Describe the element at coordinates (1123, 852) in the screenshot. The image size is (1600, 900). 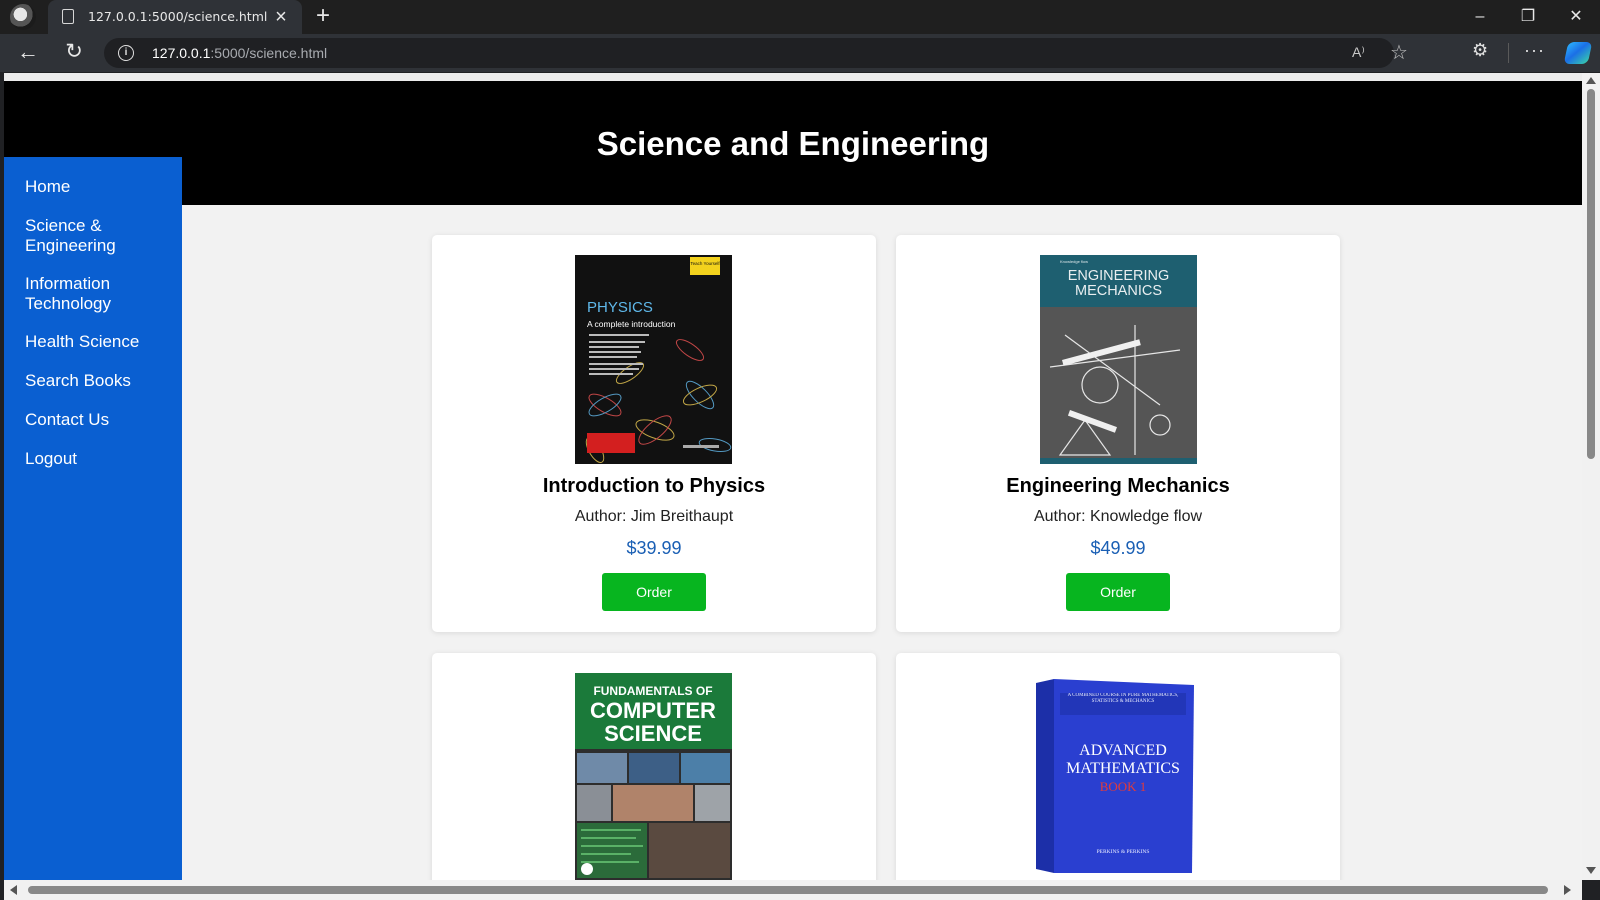
I see `cover-authors: PERKINS & PERKINS` at that location.